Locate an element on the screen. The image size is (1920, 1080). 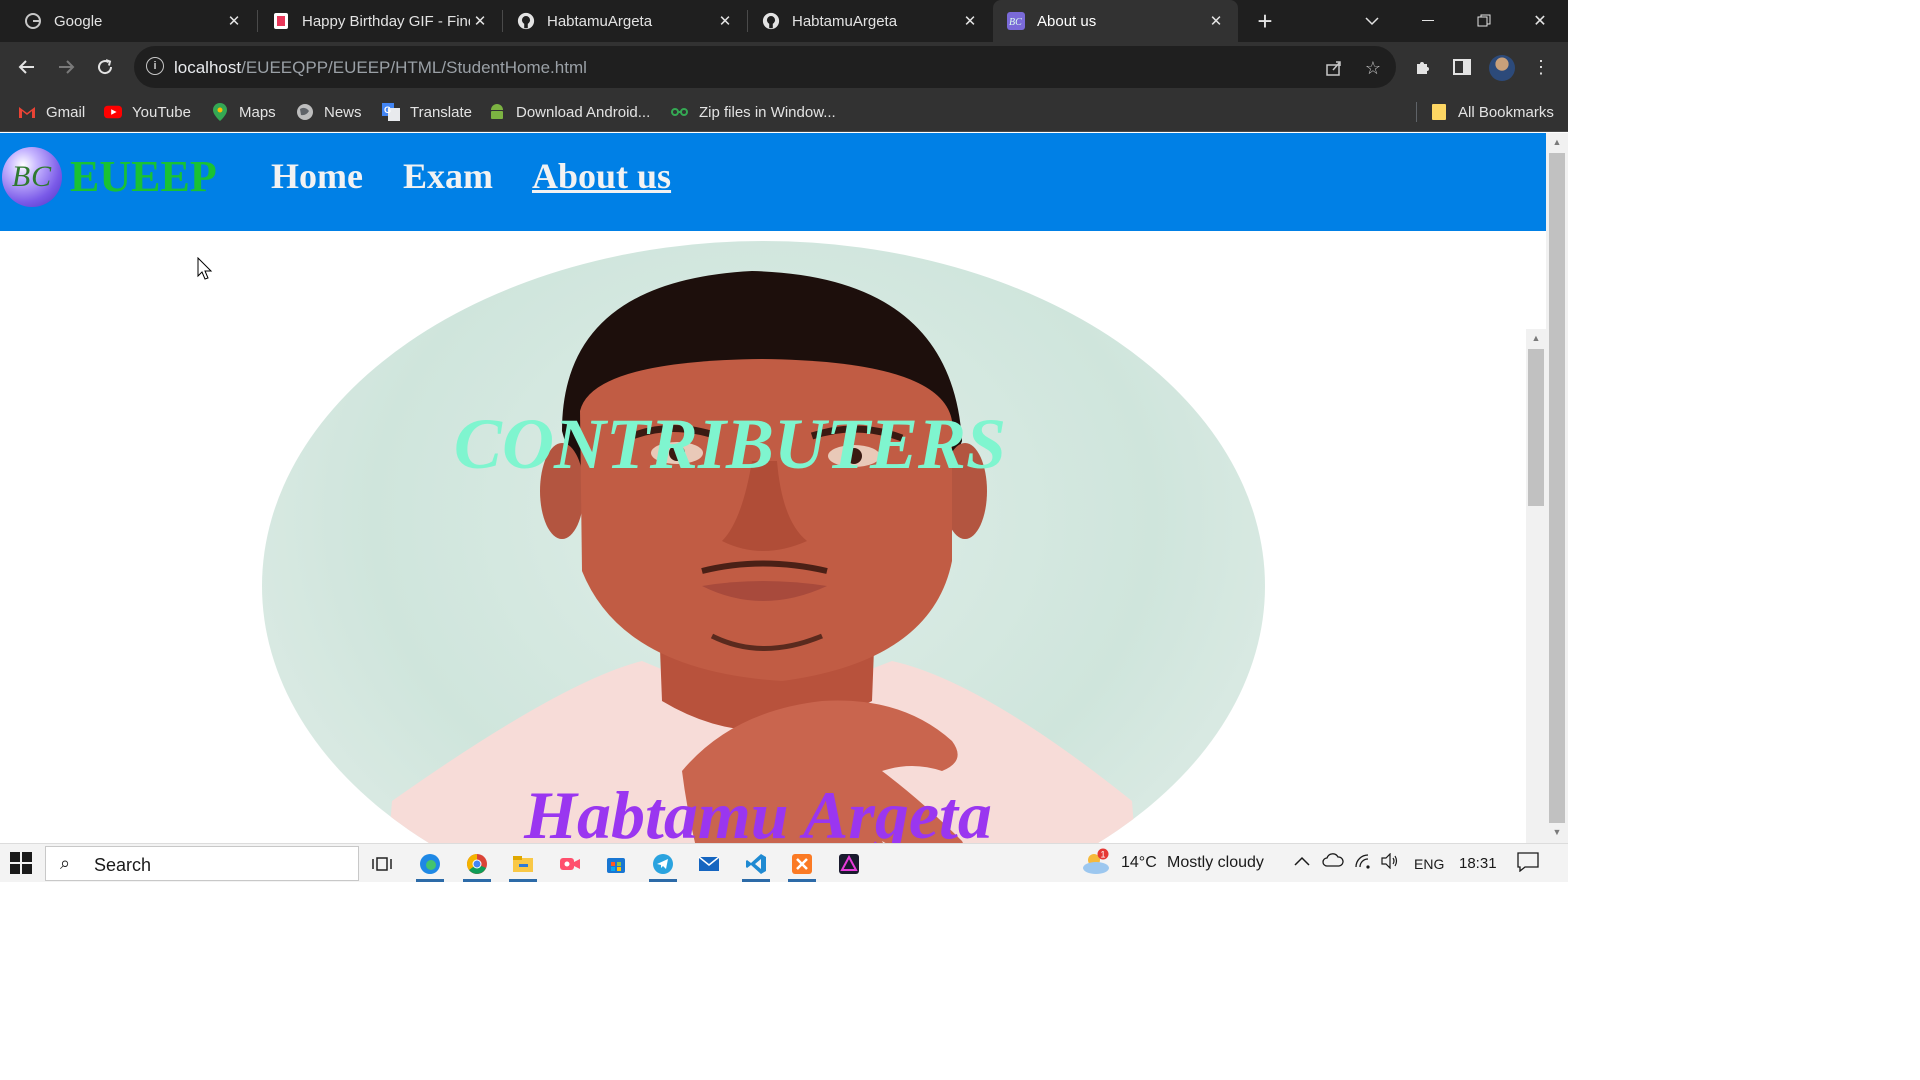
folder-icon is located at coordinates (1439, 112).